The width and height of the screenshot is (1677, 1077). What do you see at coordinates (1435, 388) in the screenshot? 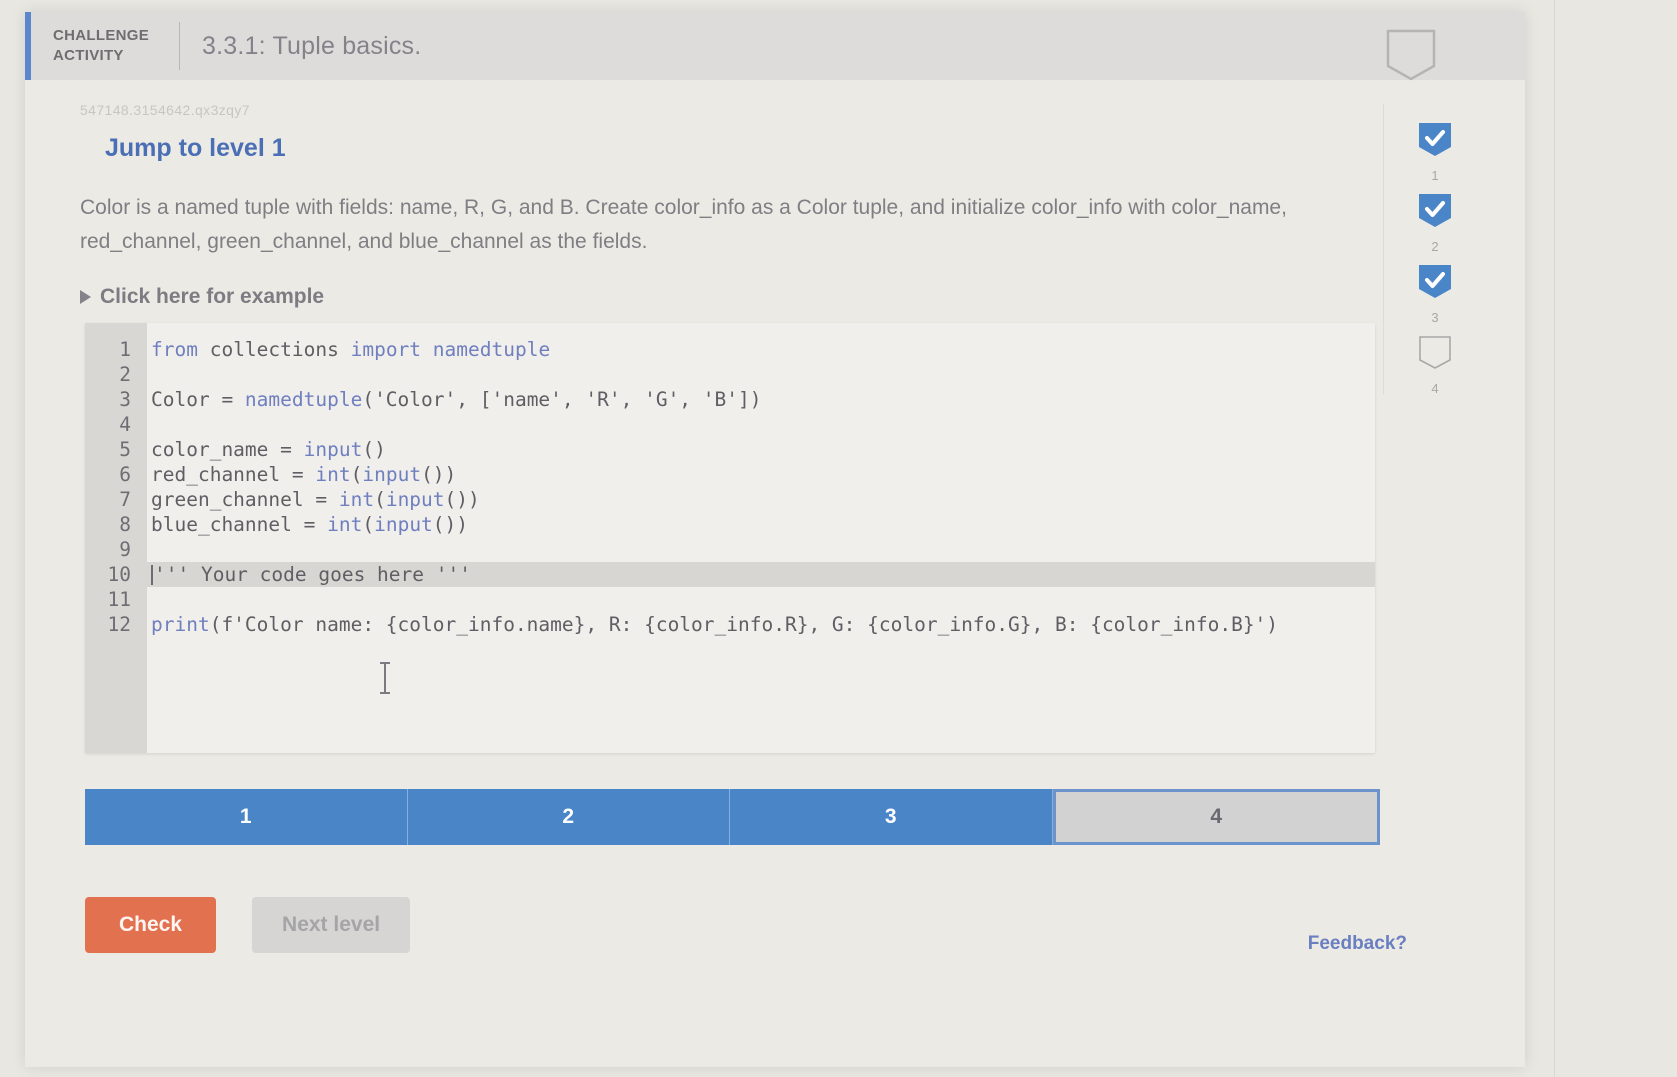
I see `rail-level-number: 4` at bounding box center [1435, 388].